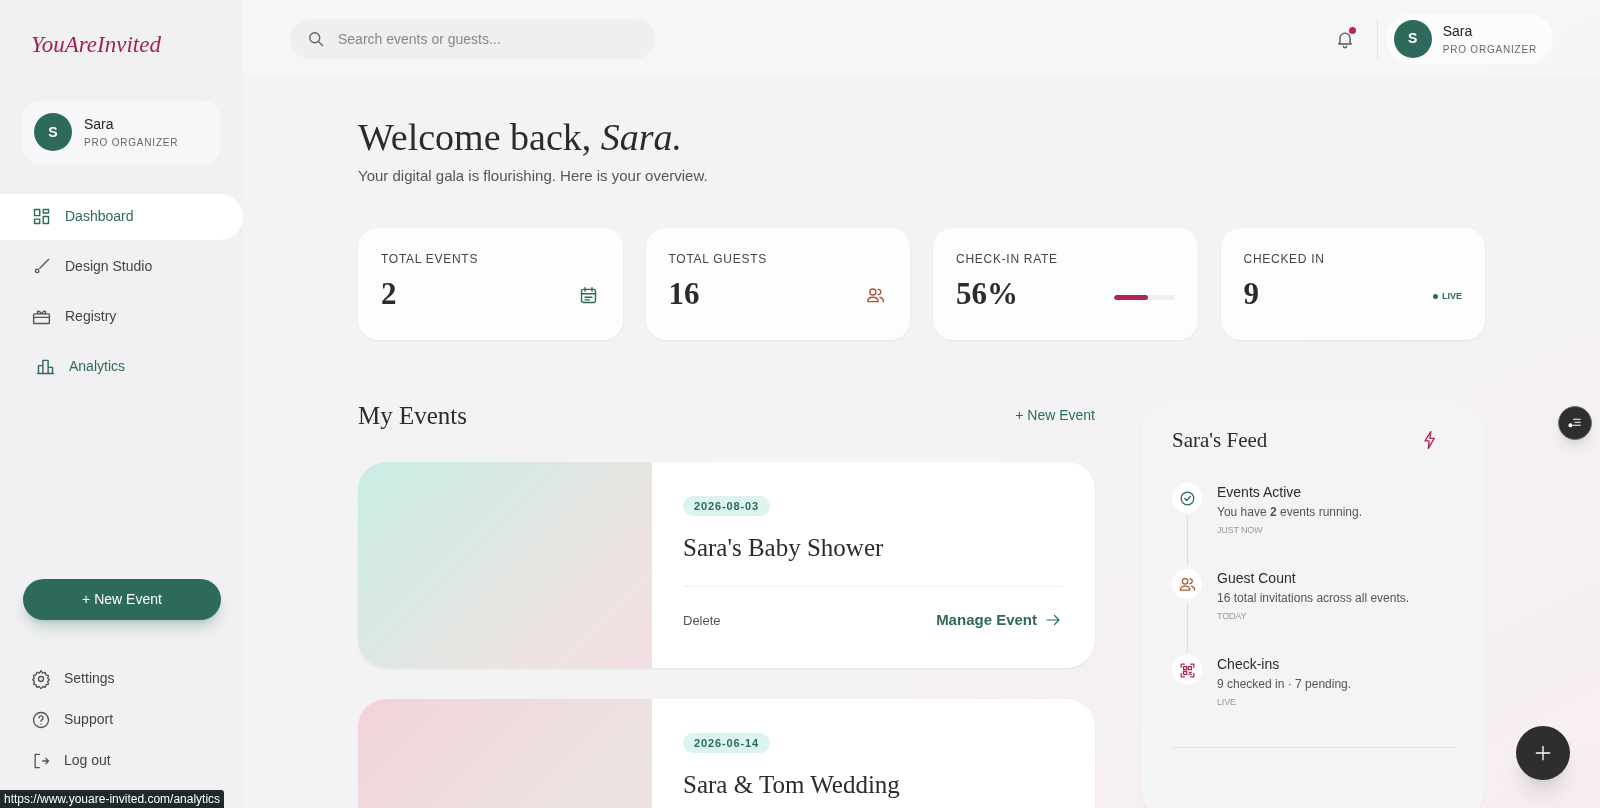 The width and height of the screenshot is (1600, 808). What do you see at coordinates (1251, 293) in the screenshot?
I see `stat-value: 9` at bounding box center [1251, 293].